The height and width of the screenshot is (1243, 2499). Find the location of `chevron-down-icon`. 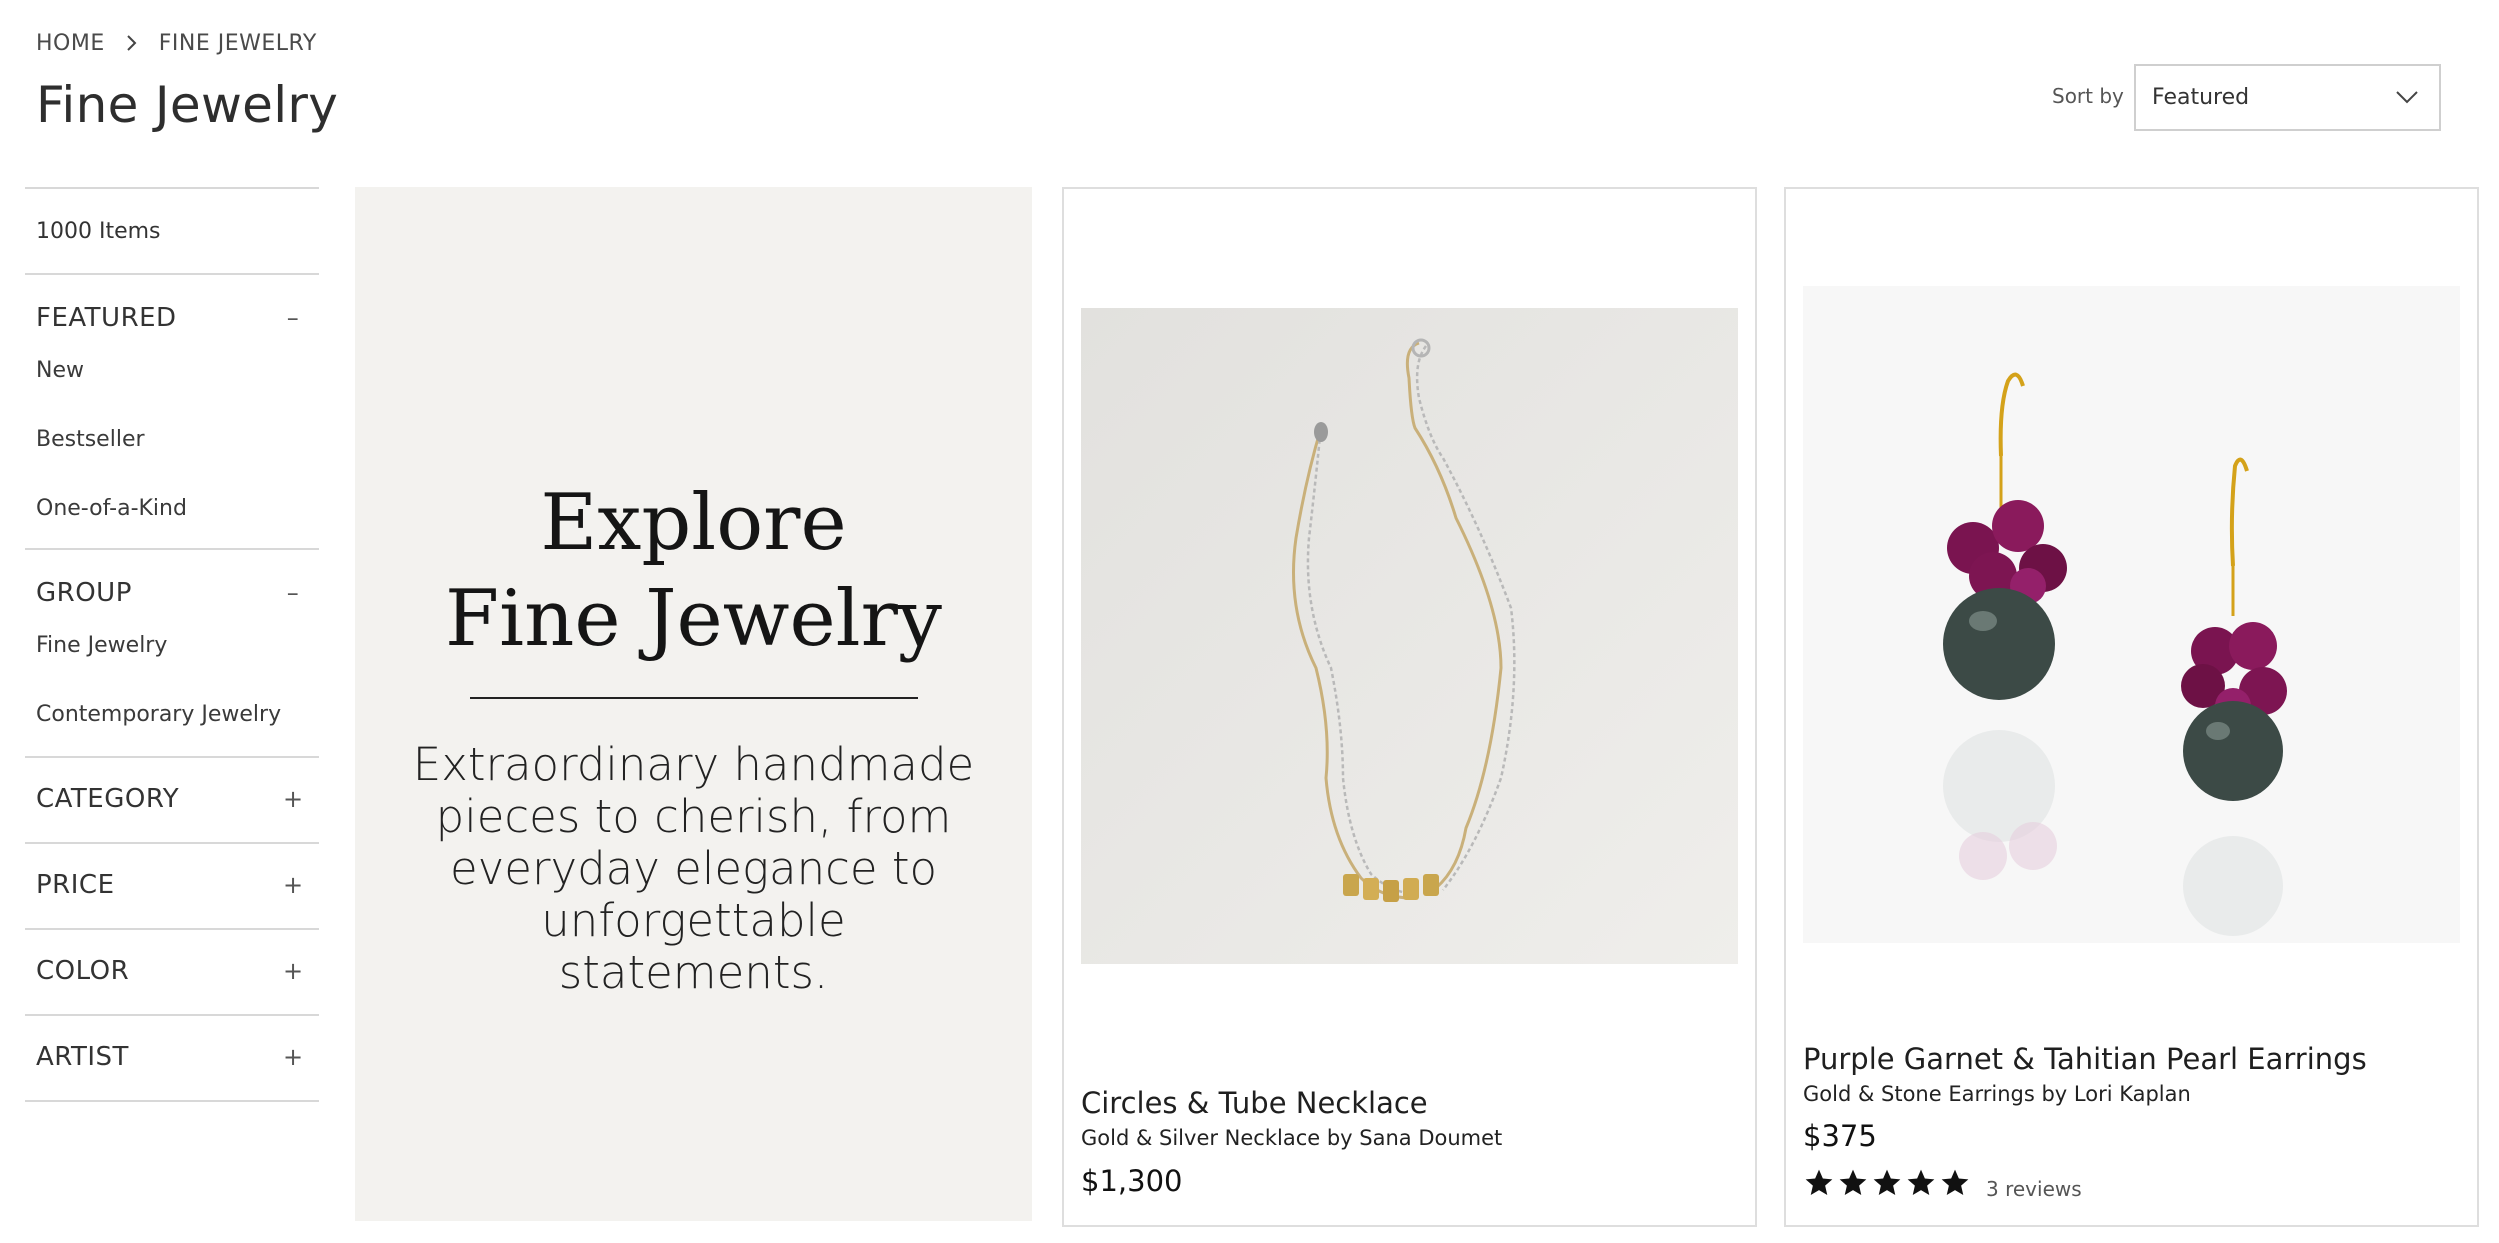

chevron-down-icon is located at coordinates (2407, 97).